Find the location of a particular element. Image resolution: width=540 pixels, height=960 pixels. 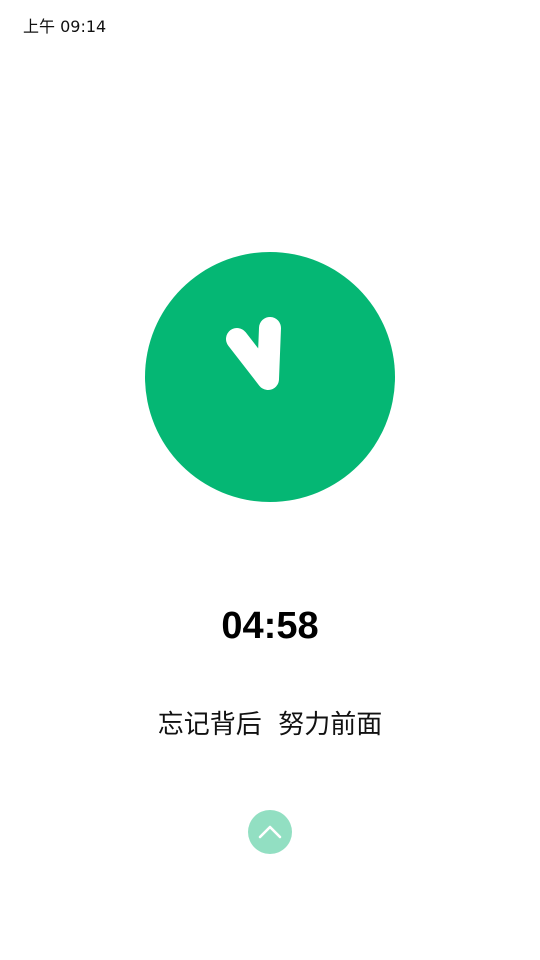

swipe-up-button is located at coordinates (270, 832).